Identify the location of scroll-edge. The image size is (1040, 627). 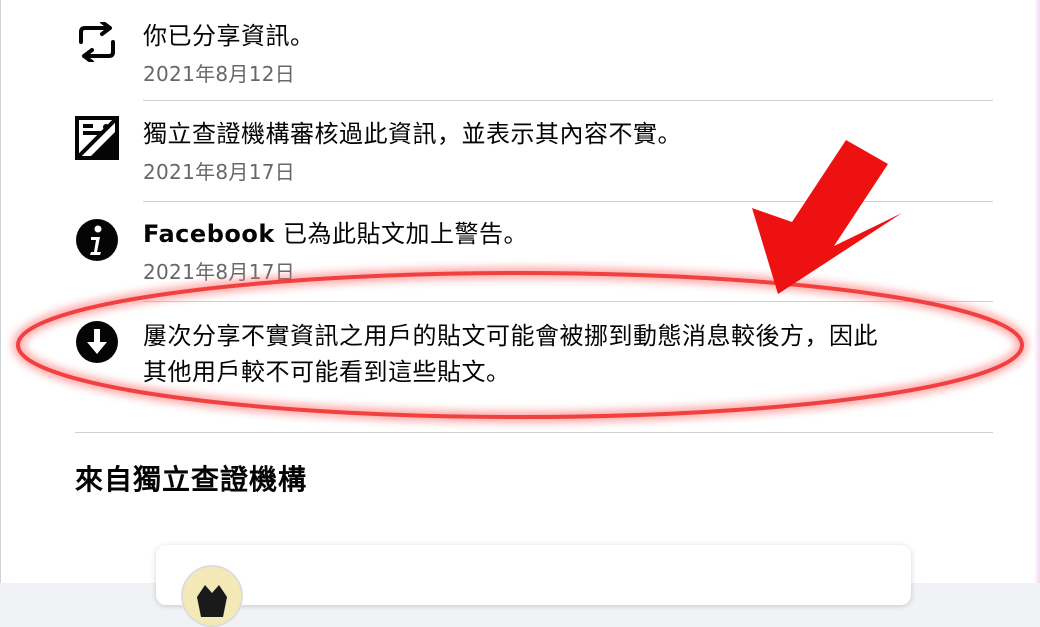
(1037, 291).